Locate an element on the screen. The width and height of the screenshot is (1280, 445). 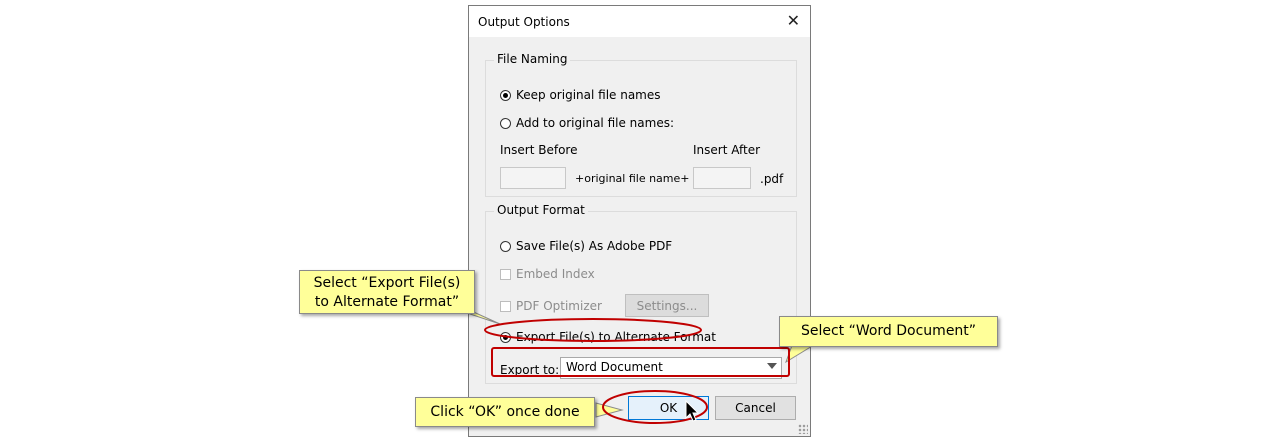
mouse-cursor-icon is located at coordinates (692, 410).